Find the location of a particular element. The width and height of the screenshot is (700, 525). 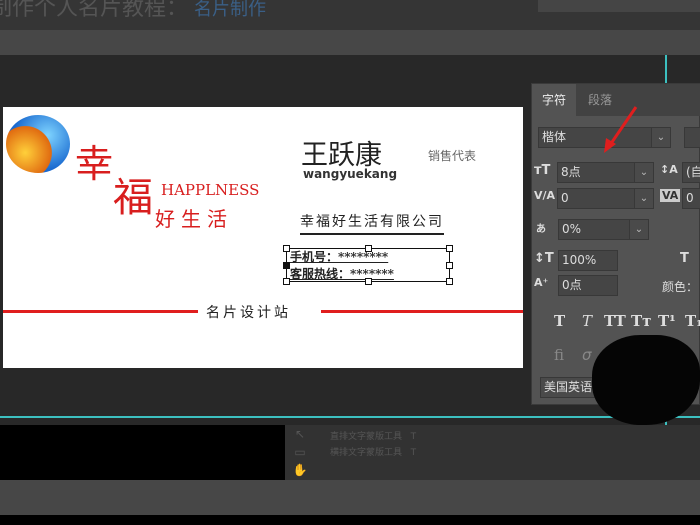

baseline-field: 0点 is located at coordinates (588, 285).